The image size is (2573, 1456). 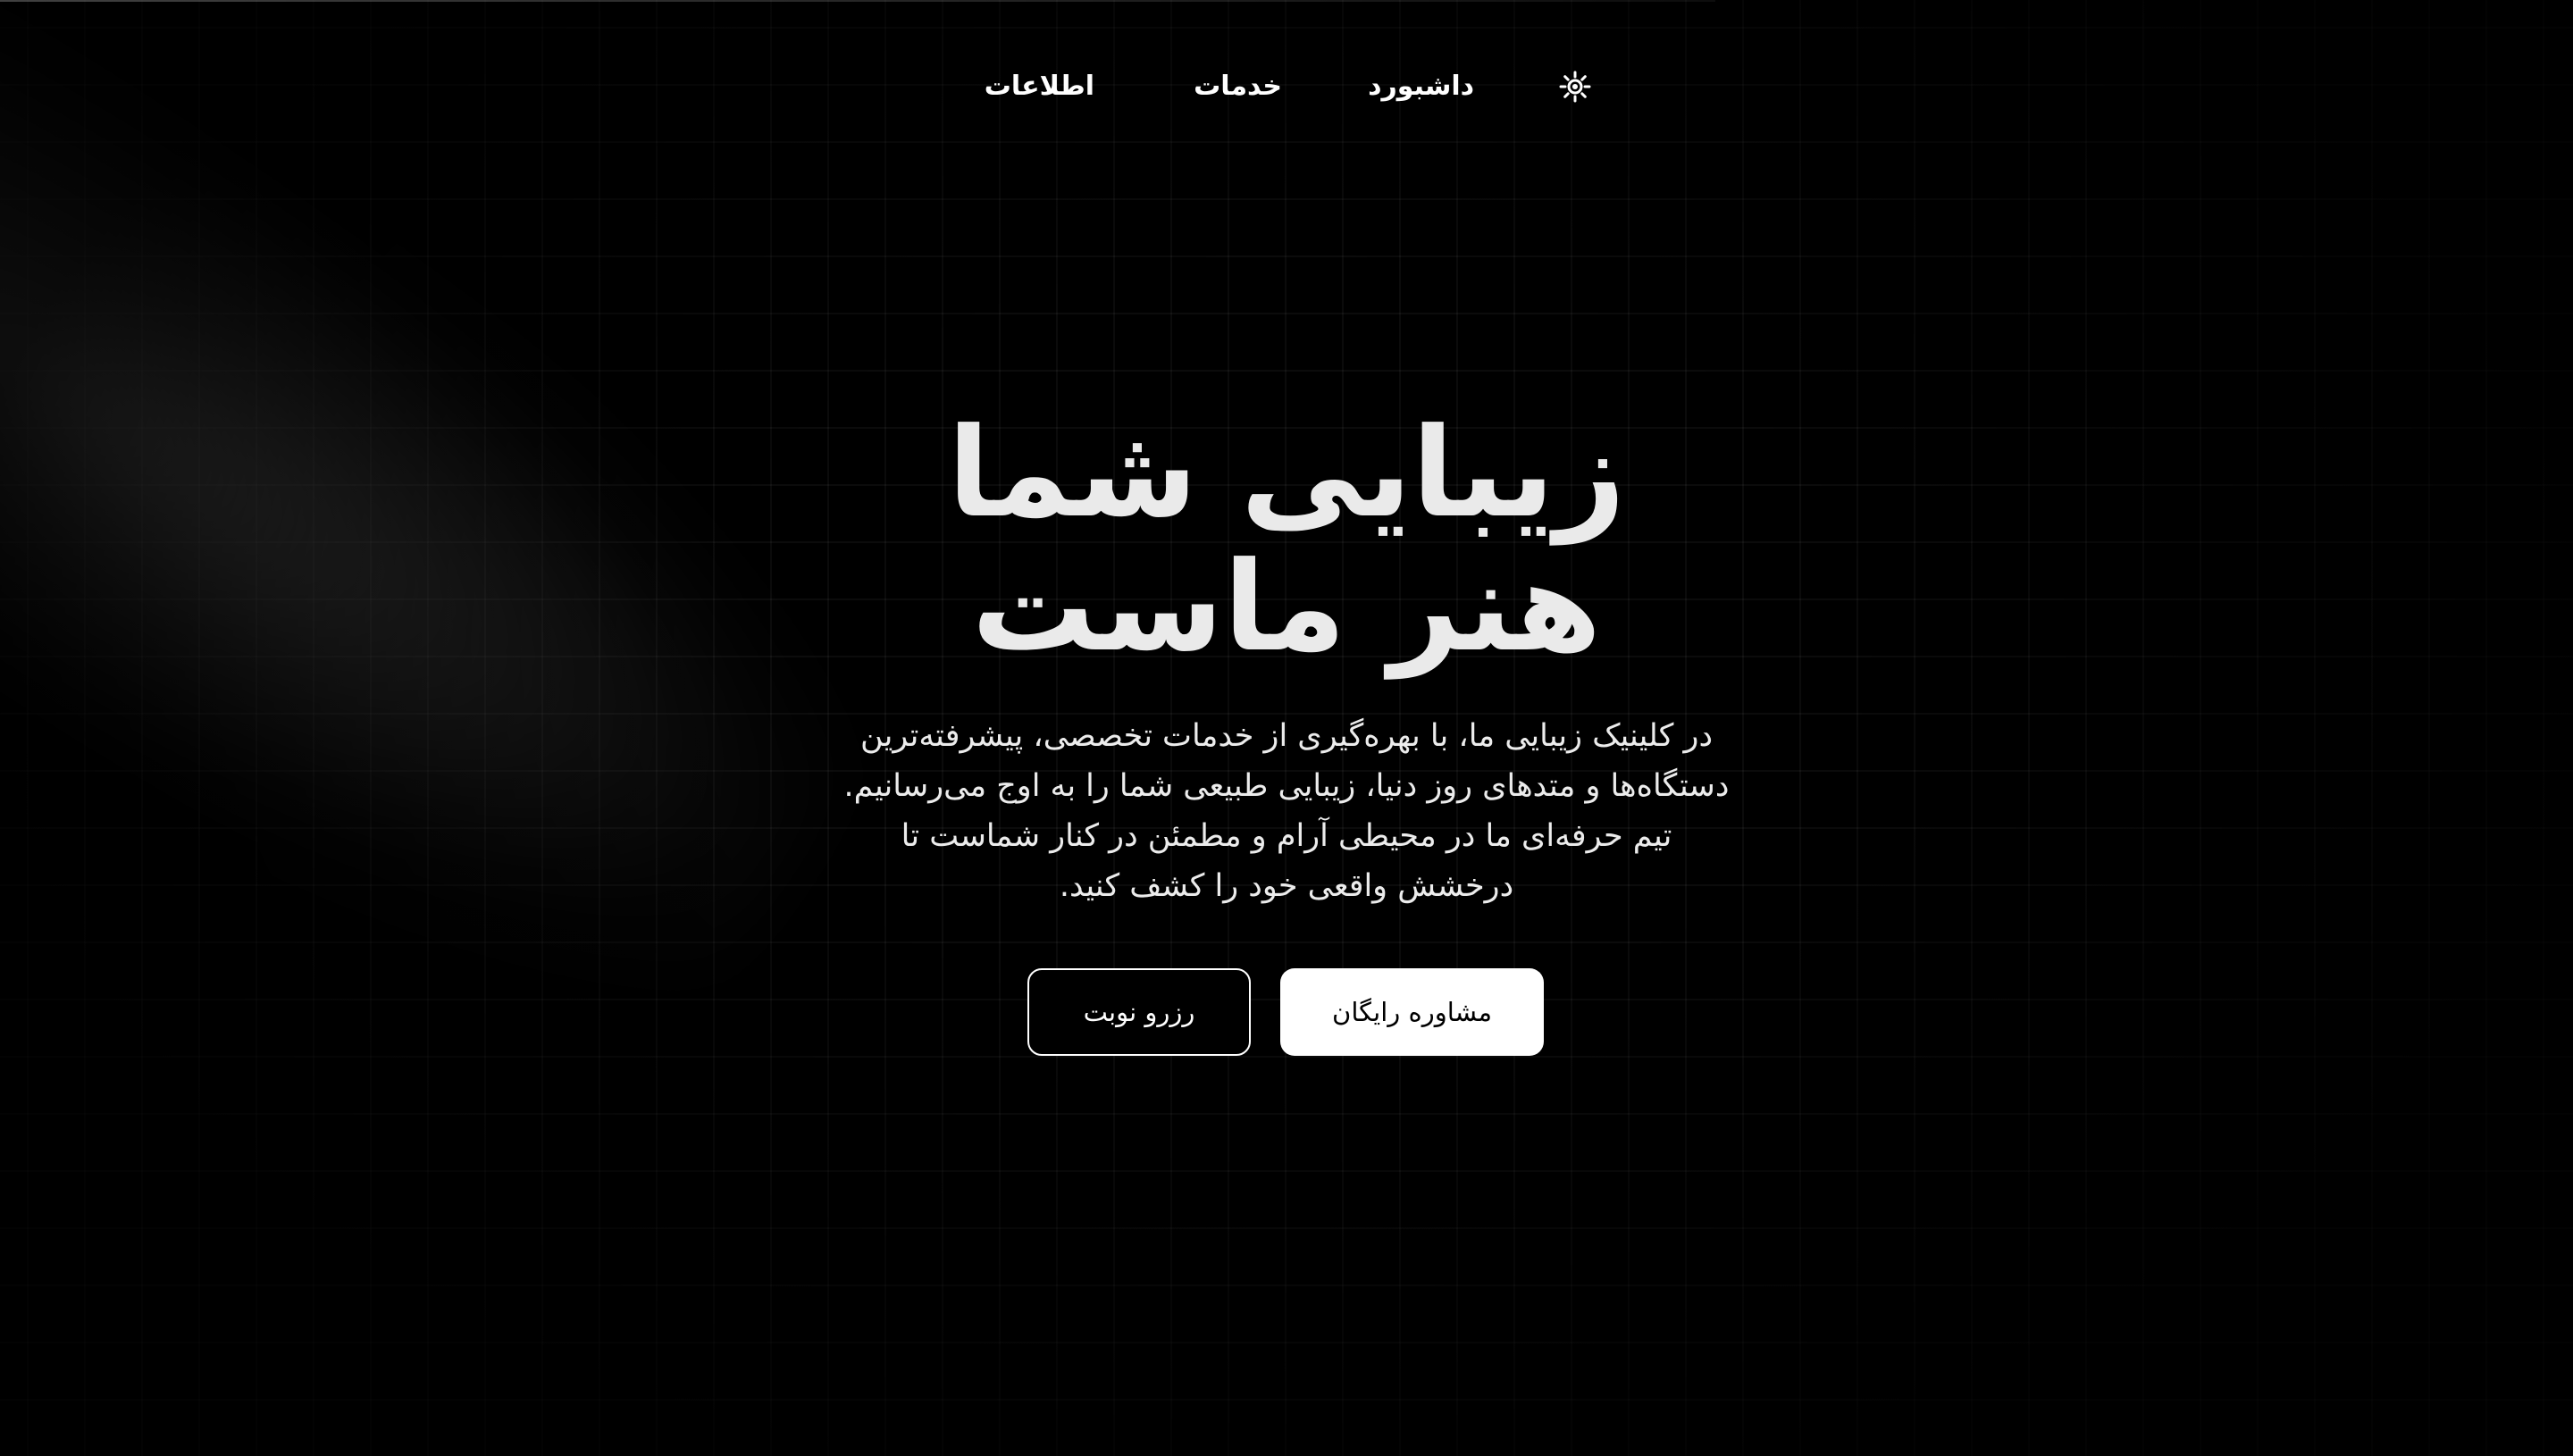 I want to click on sun-icon, so click(x=1575, y=87).